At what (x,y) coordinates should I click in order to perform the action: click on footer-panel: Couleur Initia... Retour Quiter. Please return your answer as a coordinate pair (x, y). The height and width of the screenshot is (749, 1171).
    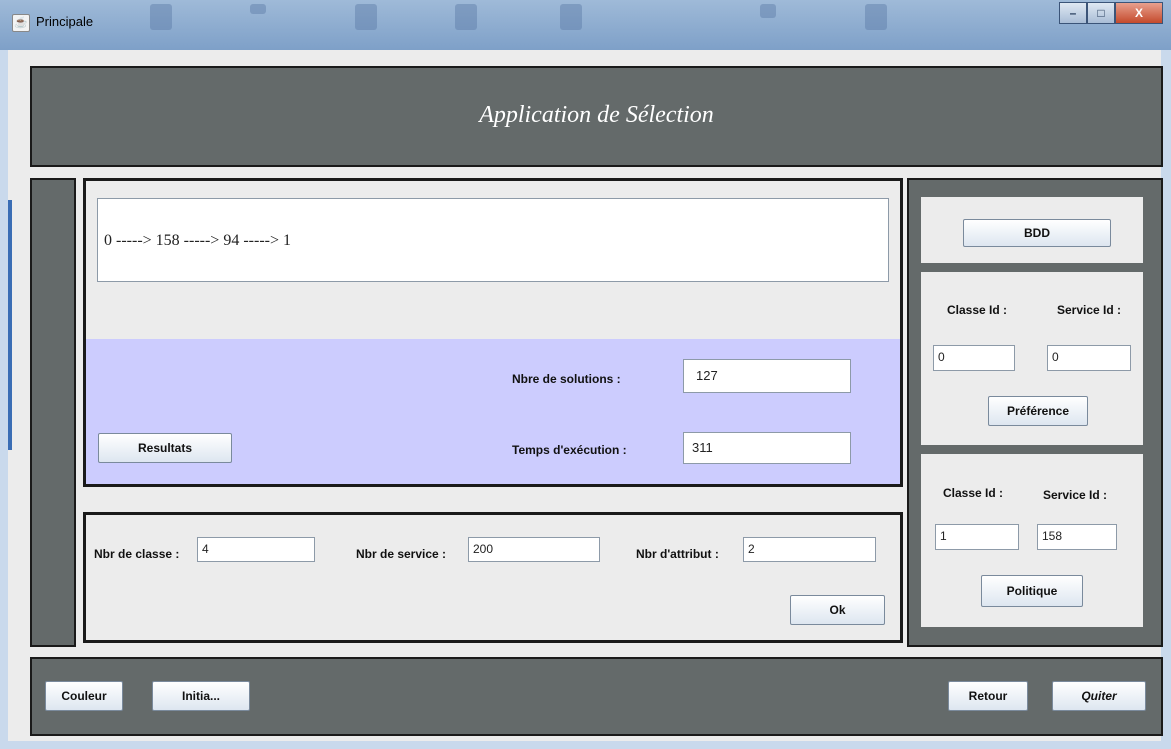
    Looking at the image, I should click on (596, 696).